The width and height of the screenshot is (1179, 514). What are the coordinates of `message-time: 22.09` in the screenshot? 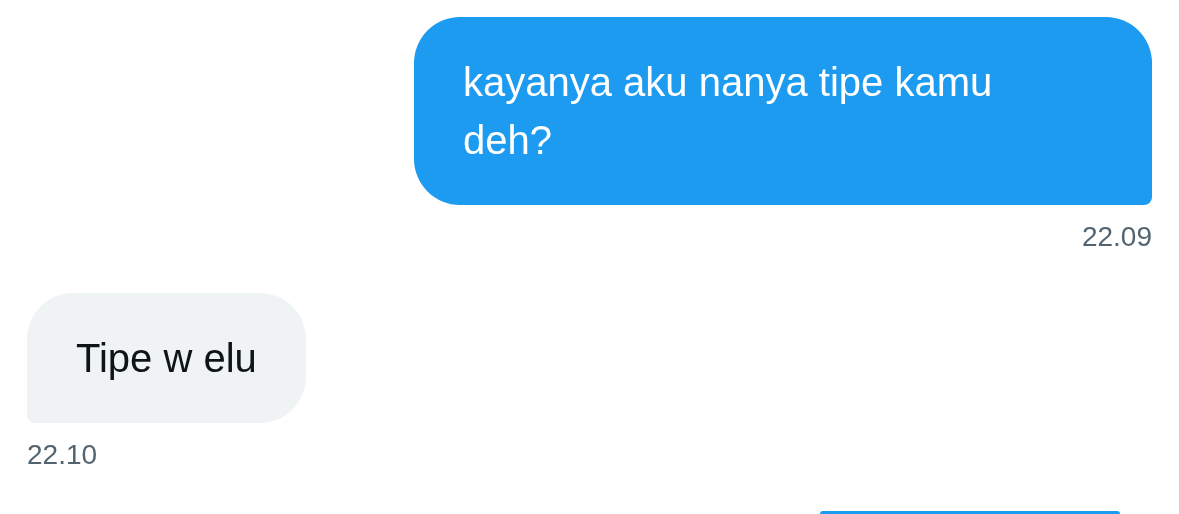 It's located at (1116, 237).